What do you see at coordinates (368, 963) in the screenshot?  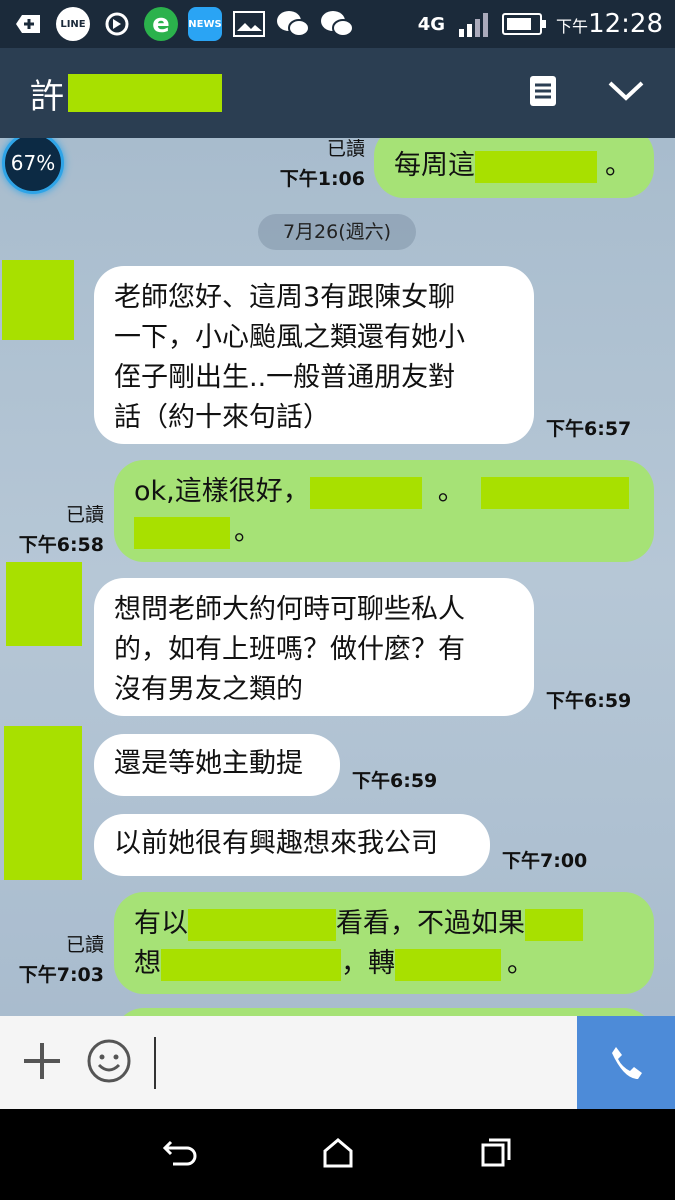 I see `message-text: ，轉` at bounding box center [368, 963].